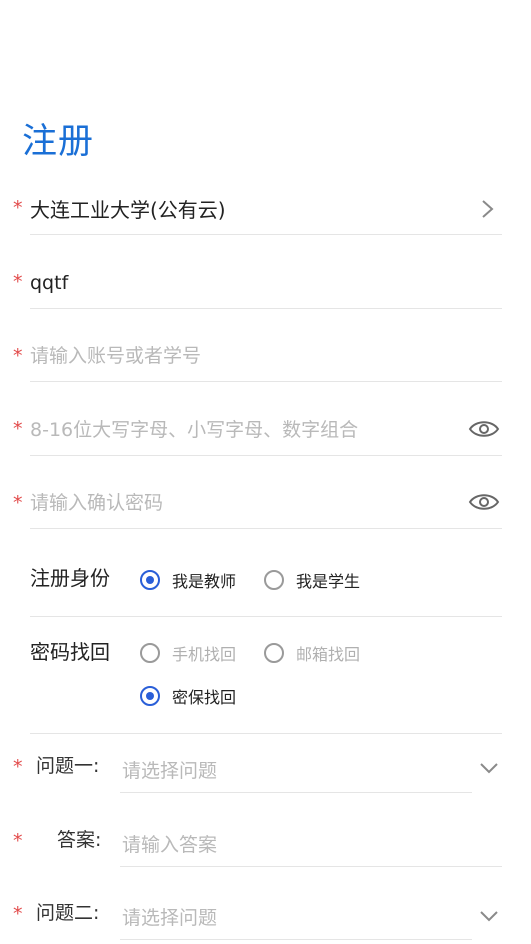 This screenshot has width=531, height=944. I want to click on answer1-field-container, so click(311, 846).